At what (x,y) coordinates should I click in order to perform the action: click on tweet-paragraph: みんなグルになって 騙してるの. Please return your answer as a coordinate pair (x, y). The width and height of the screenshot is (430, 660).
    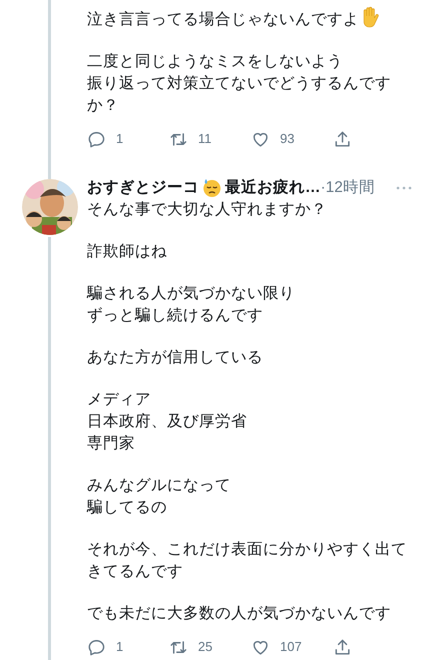
    Looking at the image, I should click on (159, 497).